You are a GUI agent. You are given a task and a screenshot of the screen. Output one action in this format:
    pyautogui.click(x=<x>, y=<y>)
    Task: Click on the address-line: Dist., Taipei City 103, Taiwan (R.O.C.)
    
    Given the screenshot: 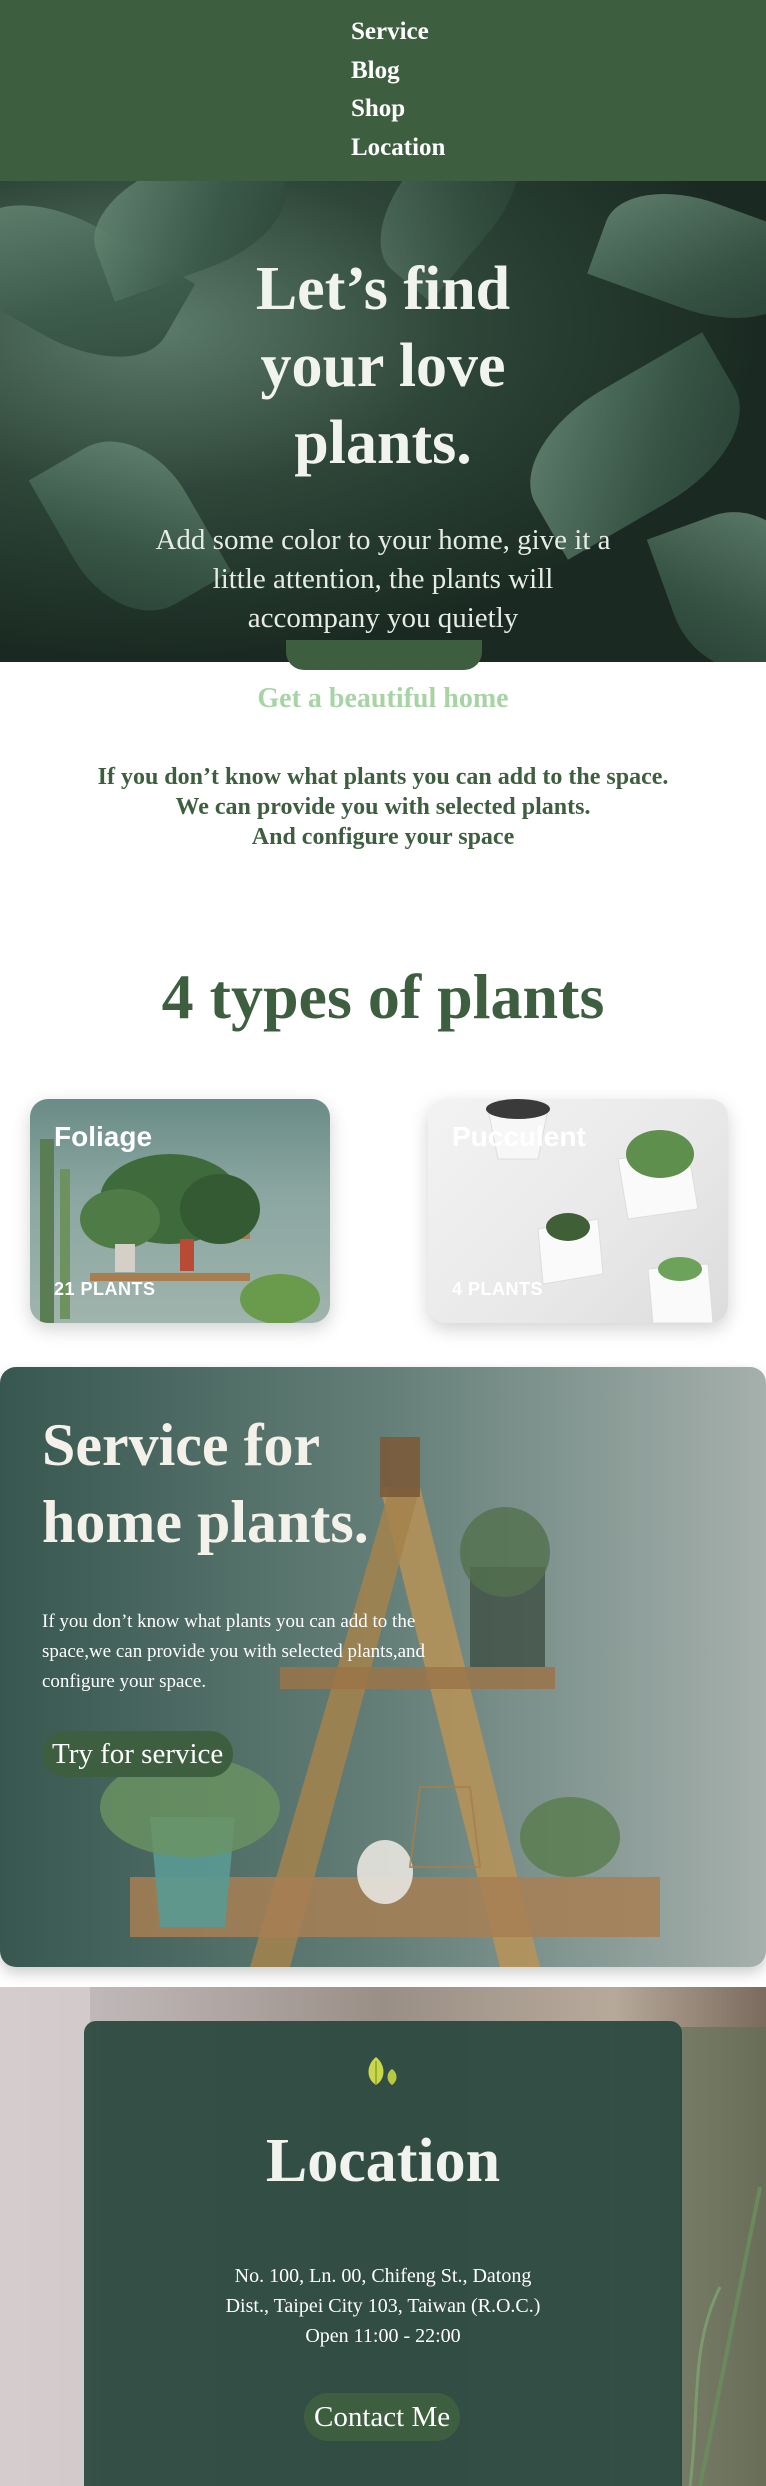 What is the action you would take?
    pyautogui.click(x=383, y=2306)
    